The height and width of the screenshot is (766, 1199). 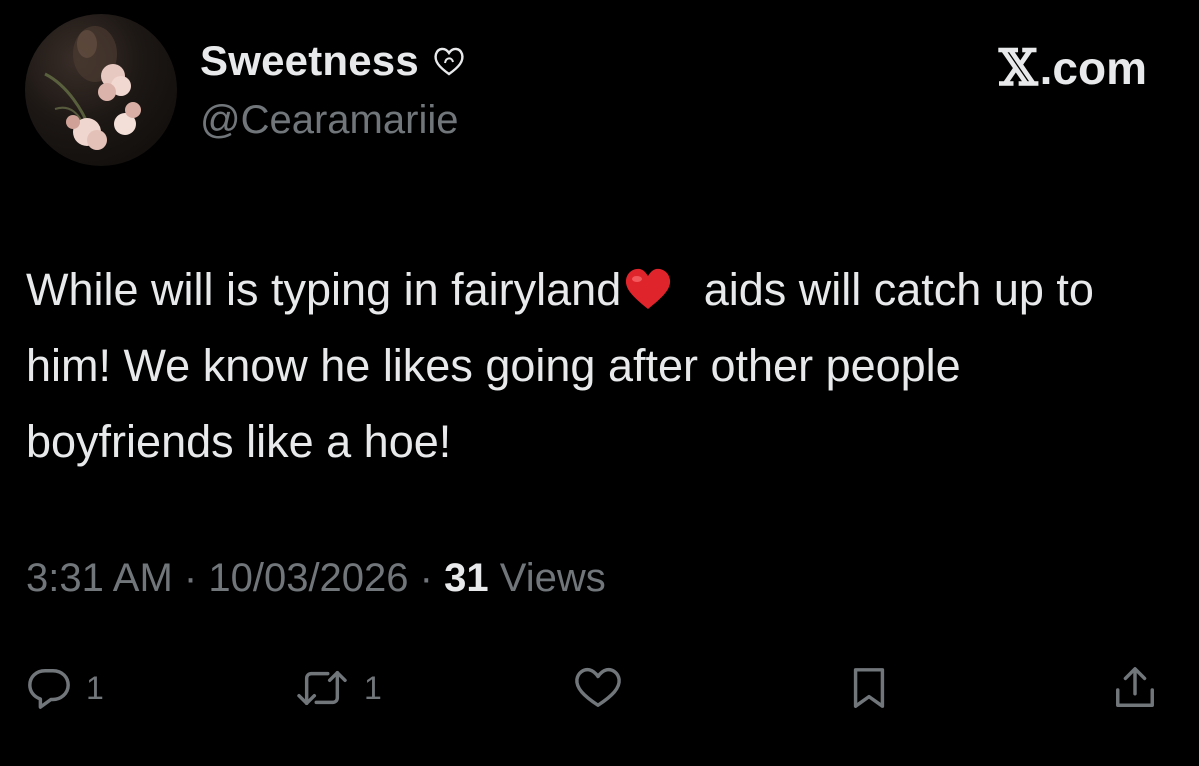 I want to click on retweet-count: 1, so click(x=373, y=687).